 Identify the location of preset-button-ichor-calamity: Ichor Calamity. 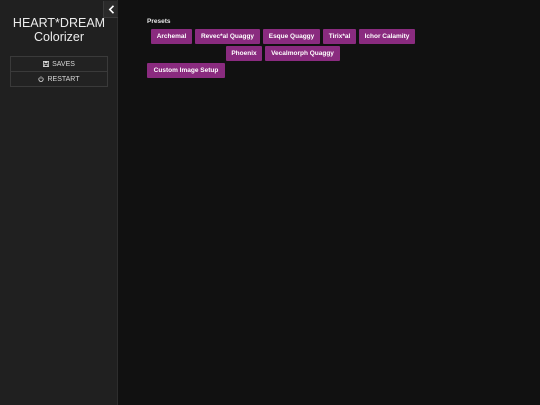
(387, 36).